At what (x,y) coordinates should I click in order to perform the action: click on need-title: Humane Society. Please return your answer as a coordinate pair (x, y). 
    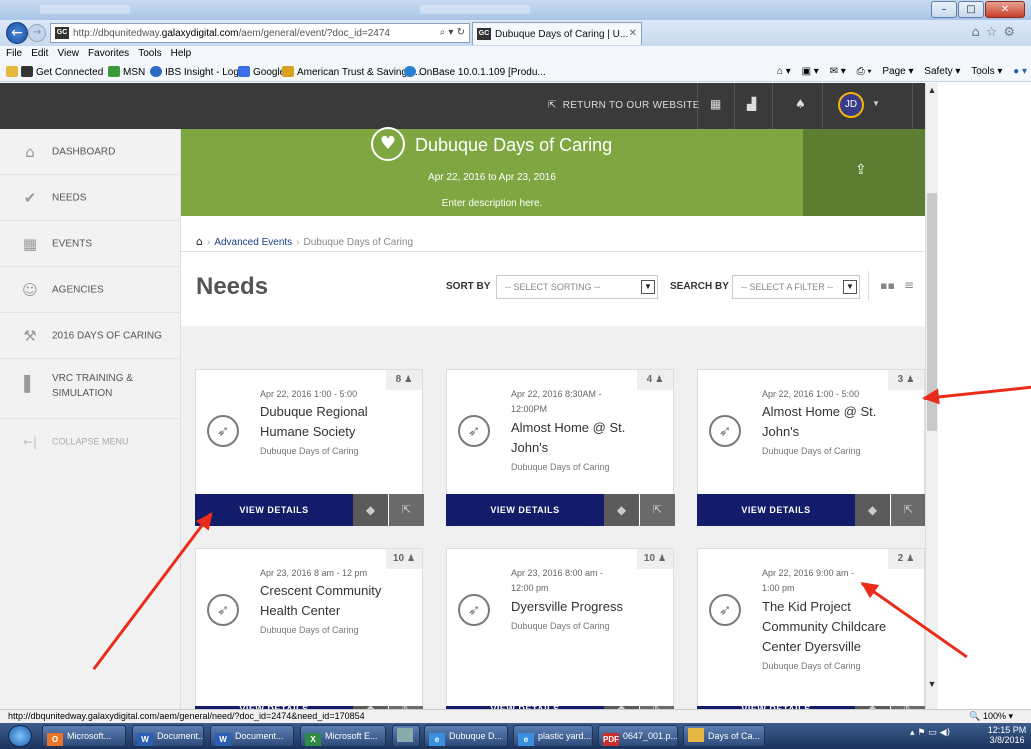
    Looking at the image, I should click on (335, 432).